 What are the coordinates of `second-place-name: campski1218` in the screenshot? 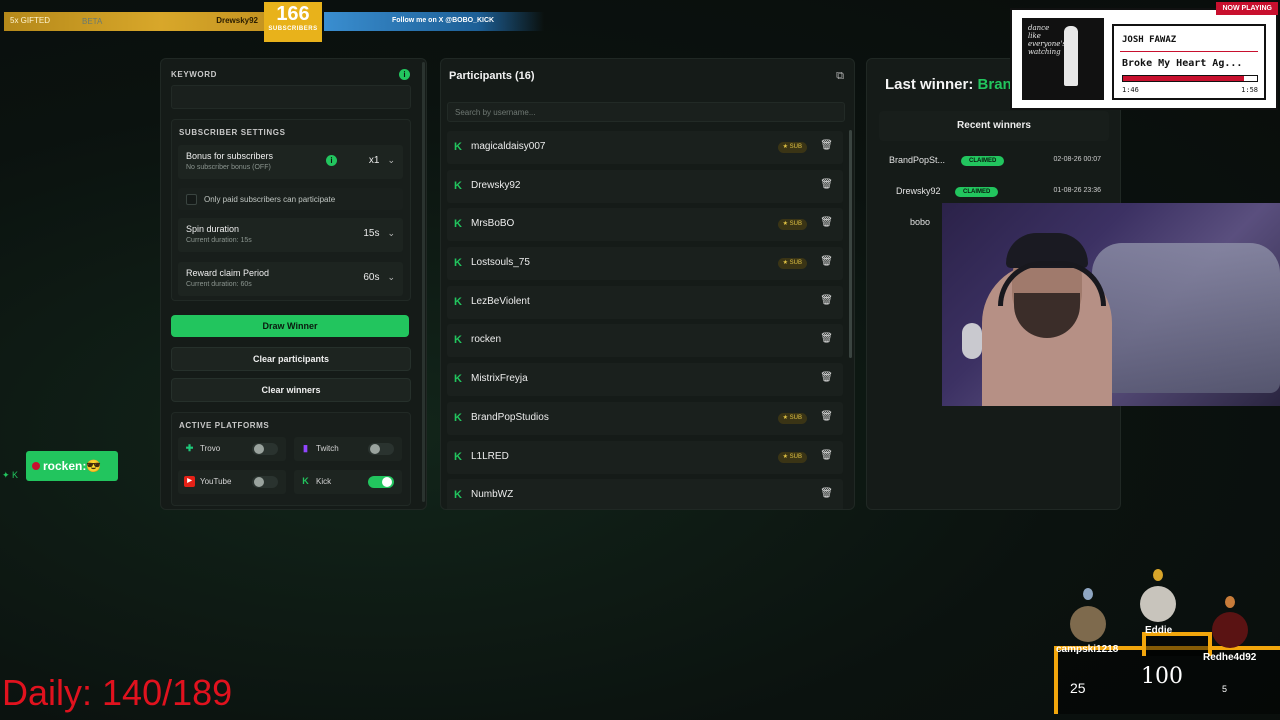 It's located at (1087, 649).